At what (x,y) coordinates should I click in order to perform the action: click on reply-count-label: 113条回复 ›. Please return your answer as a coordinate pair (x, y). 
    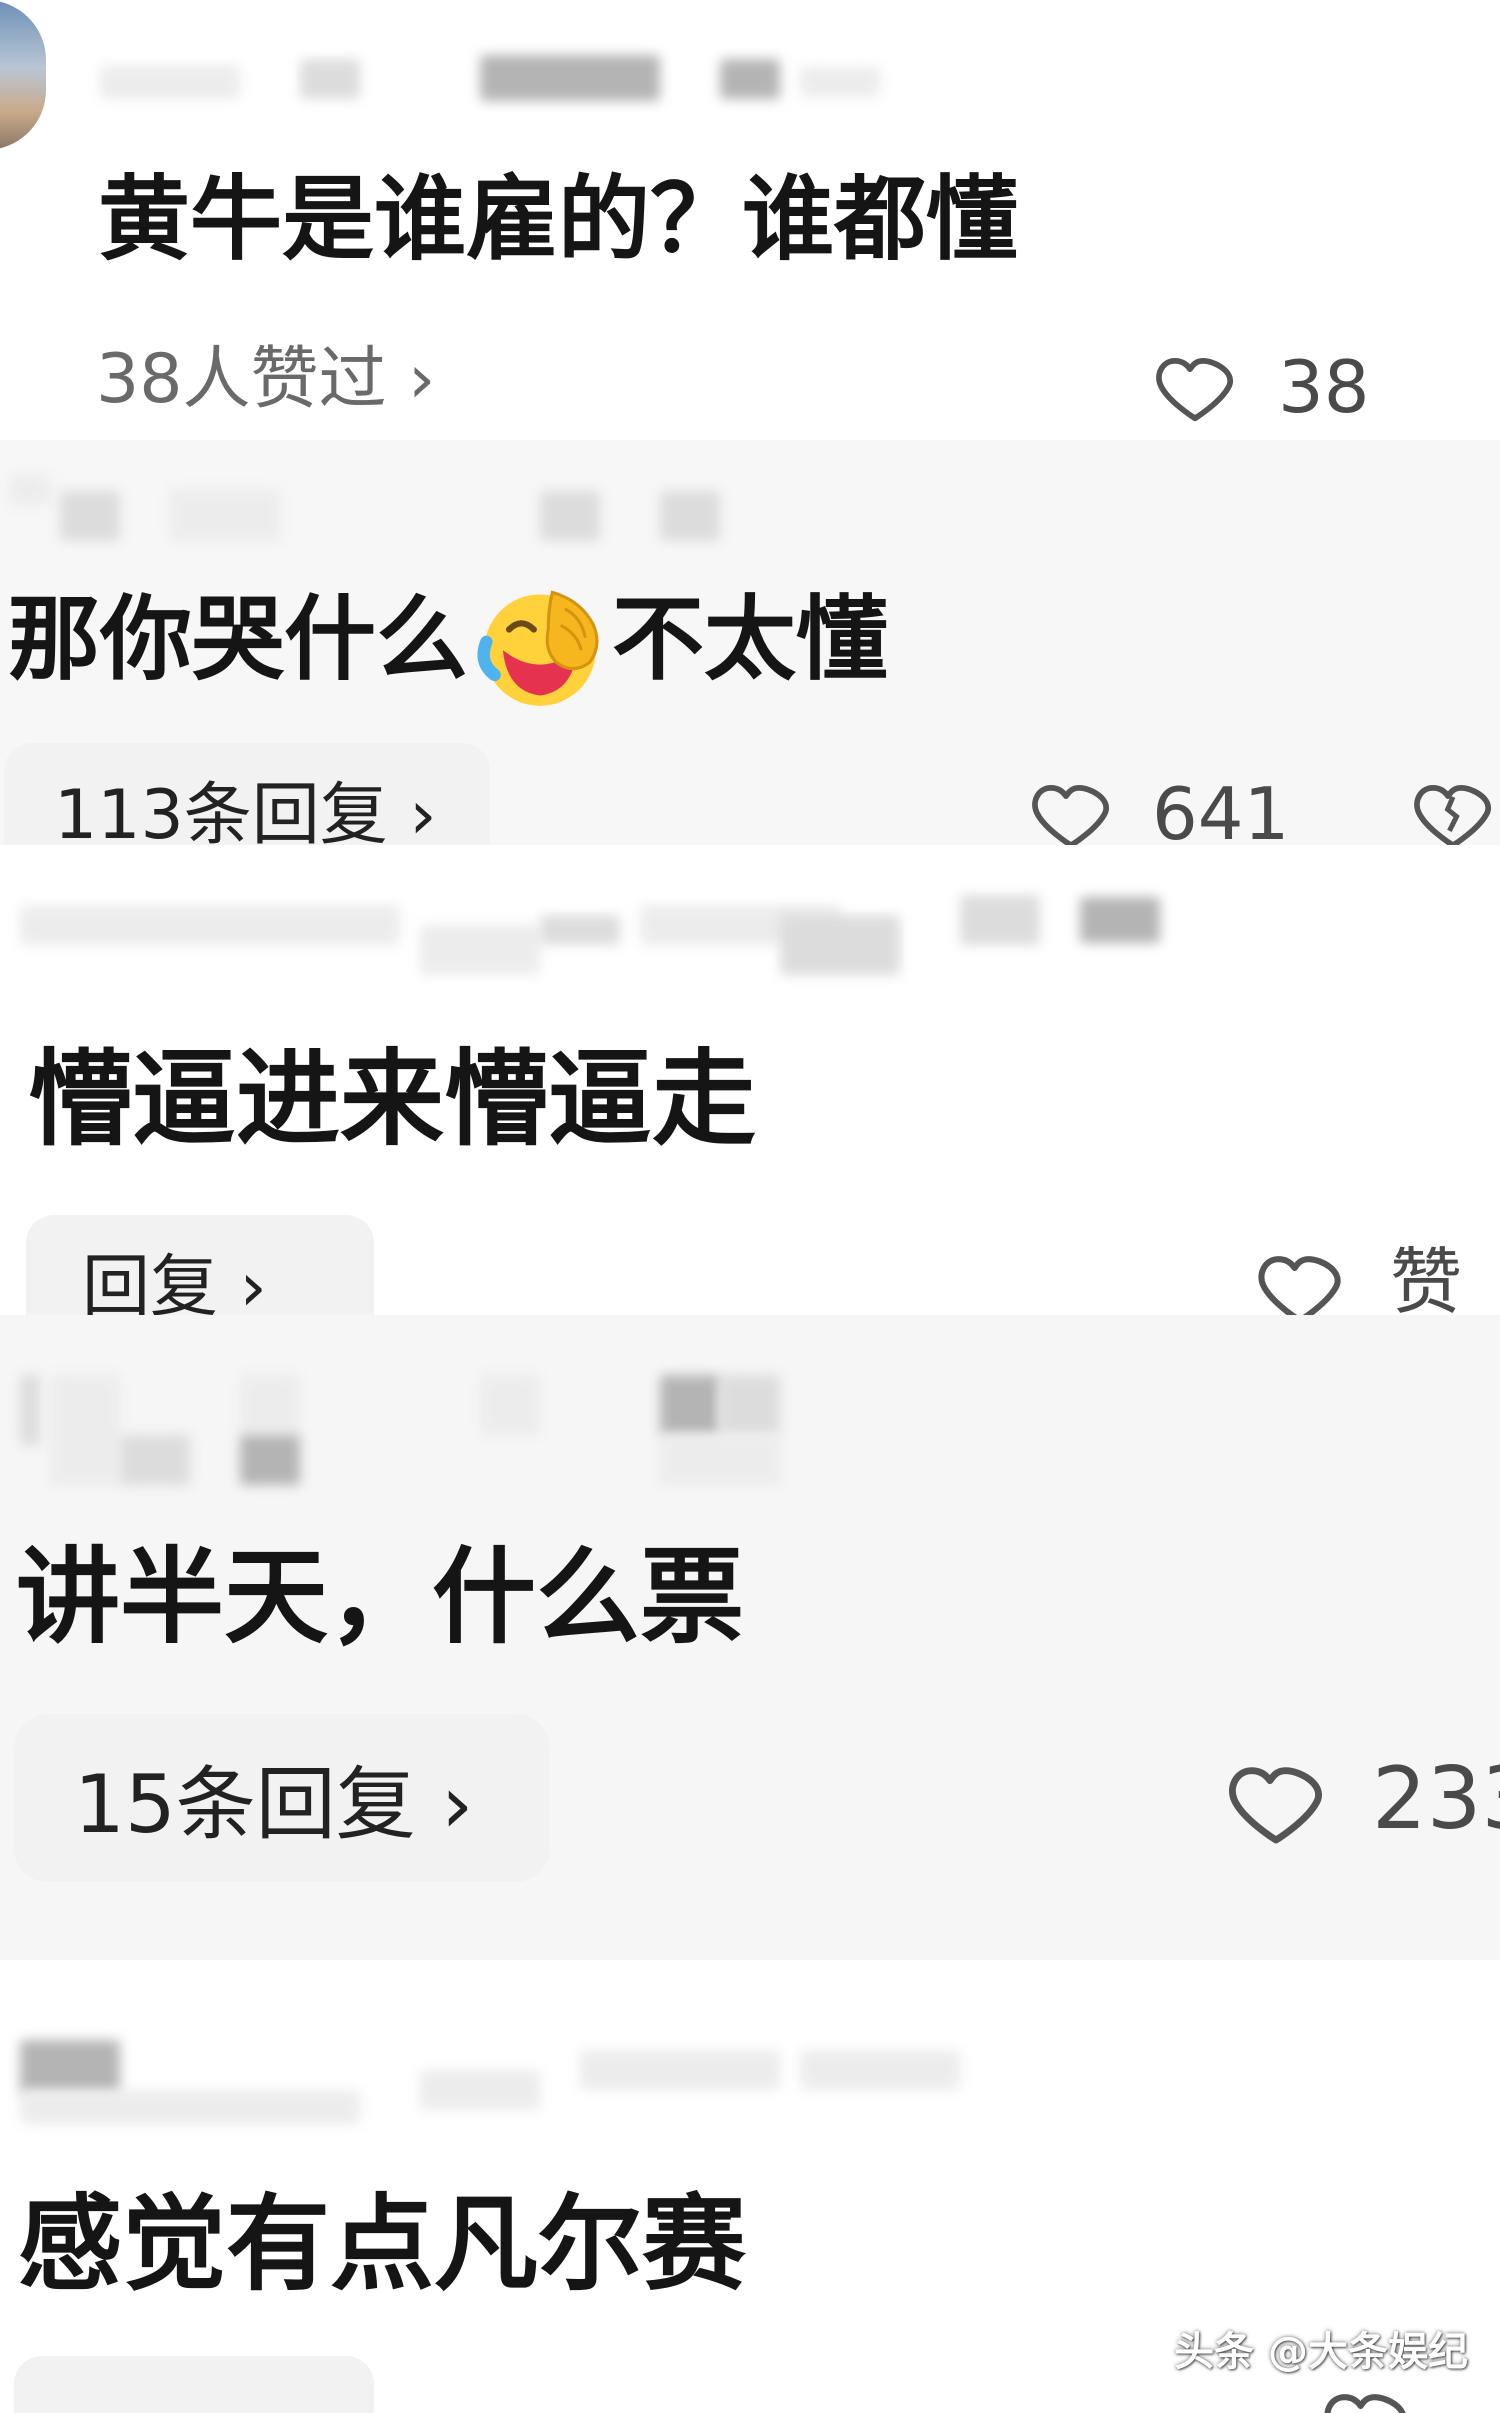
    Looking at the image, I should click on (245, 810).